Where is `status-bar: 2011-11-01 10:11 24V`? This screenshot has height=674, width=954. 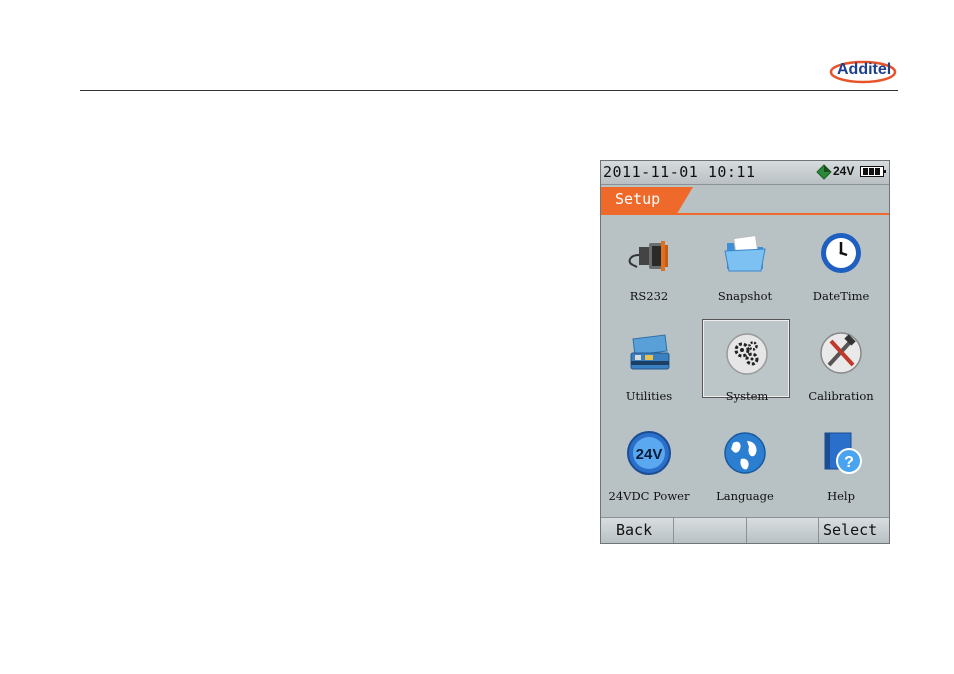 status-bar: 2011-11-01 10:11 24V is located at coordinates (745, 173).